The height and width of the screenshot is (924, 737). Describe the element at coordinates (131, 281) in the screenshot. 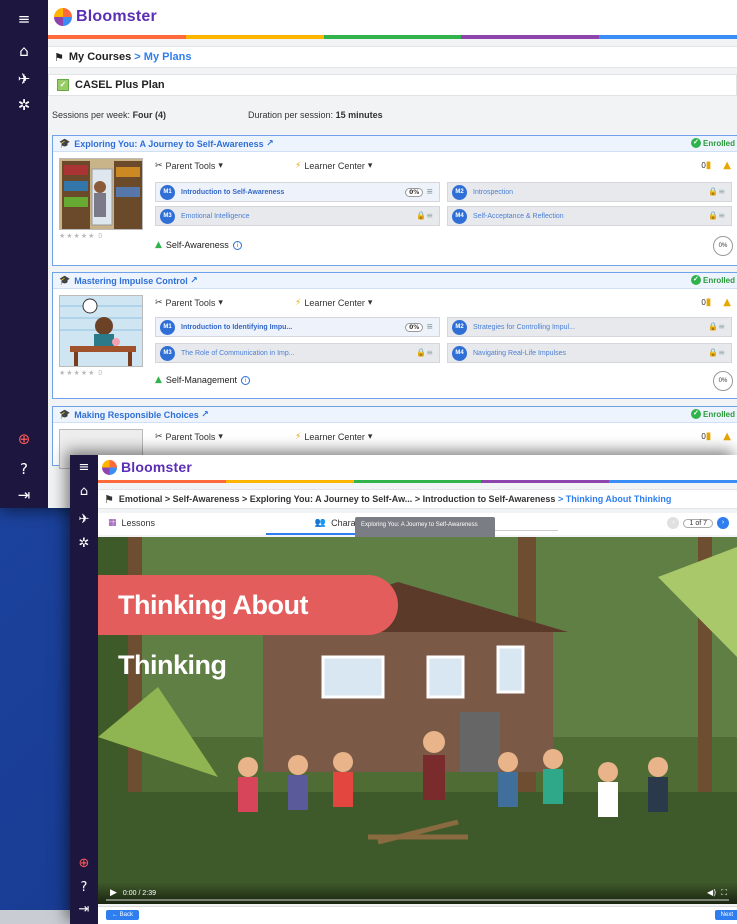

I see `course-title: Mastering Impulse Control` at that location.